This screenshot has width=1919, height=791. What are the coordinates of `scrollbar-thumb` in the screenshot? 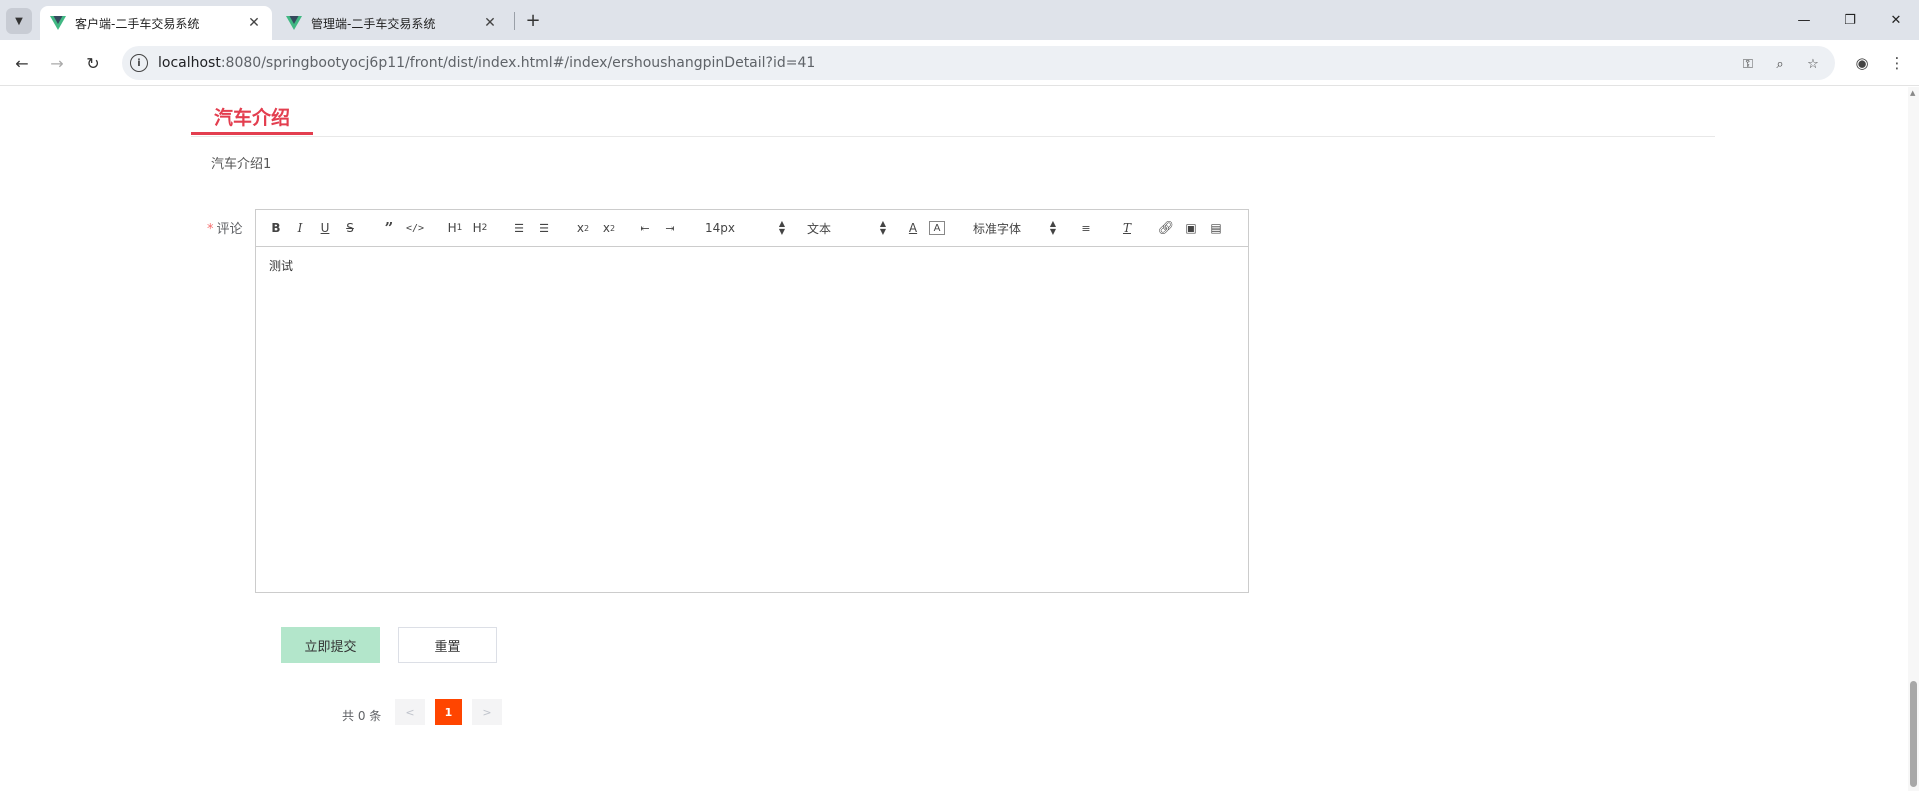 It's located at (1913, 734).